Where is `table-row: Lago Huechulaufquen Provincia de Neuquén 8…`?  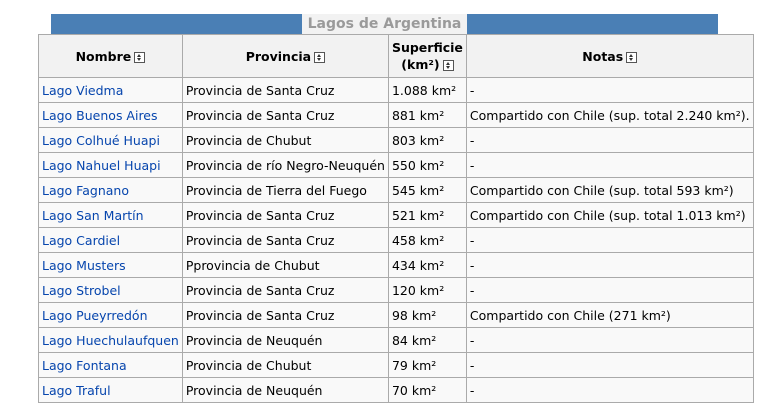
table-row: Lago Huechulaufquen Provincia de Neuquén 8… is located at coordinates (396, 340).